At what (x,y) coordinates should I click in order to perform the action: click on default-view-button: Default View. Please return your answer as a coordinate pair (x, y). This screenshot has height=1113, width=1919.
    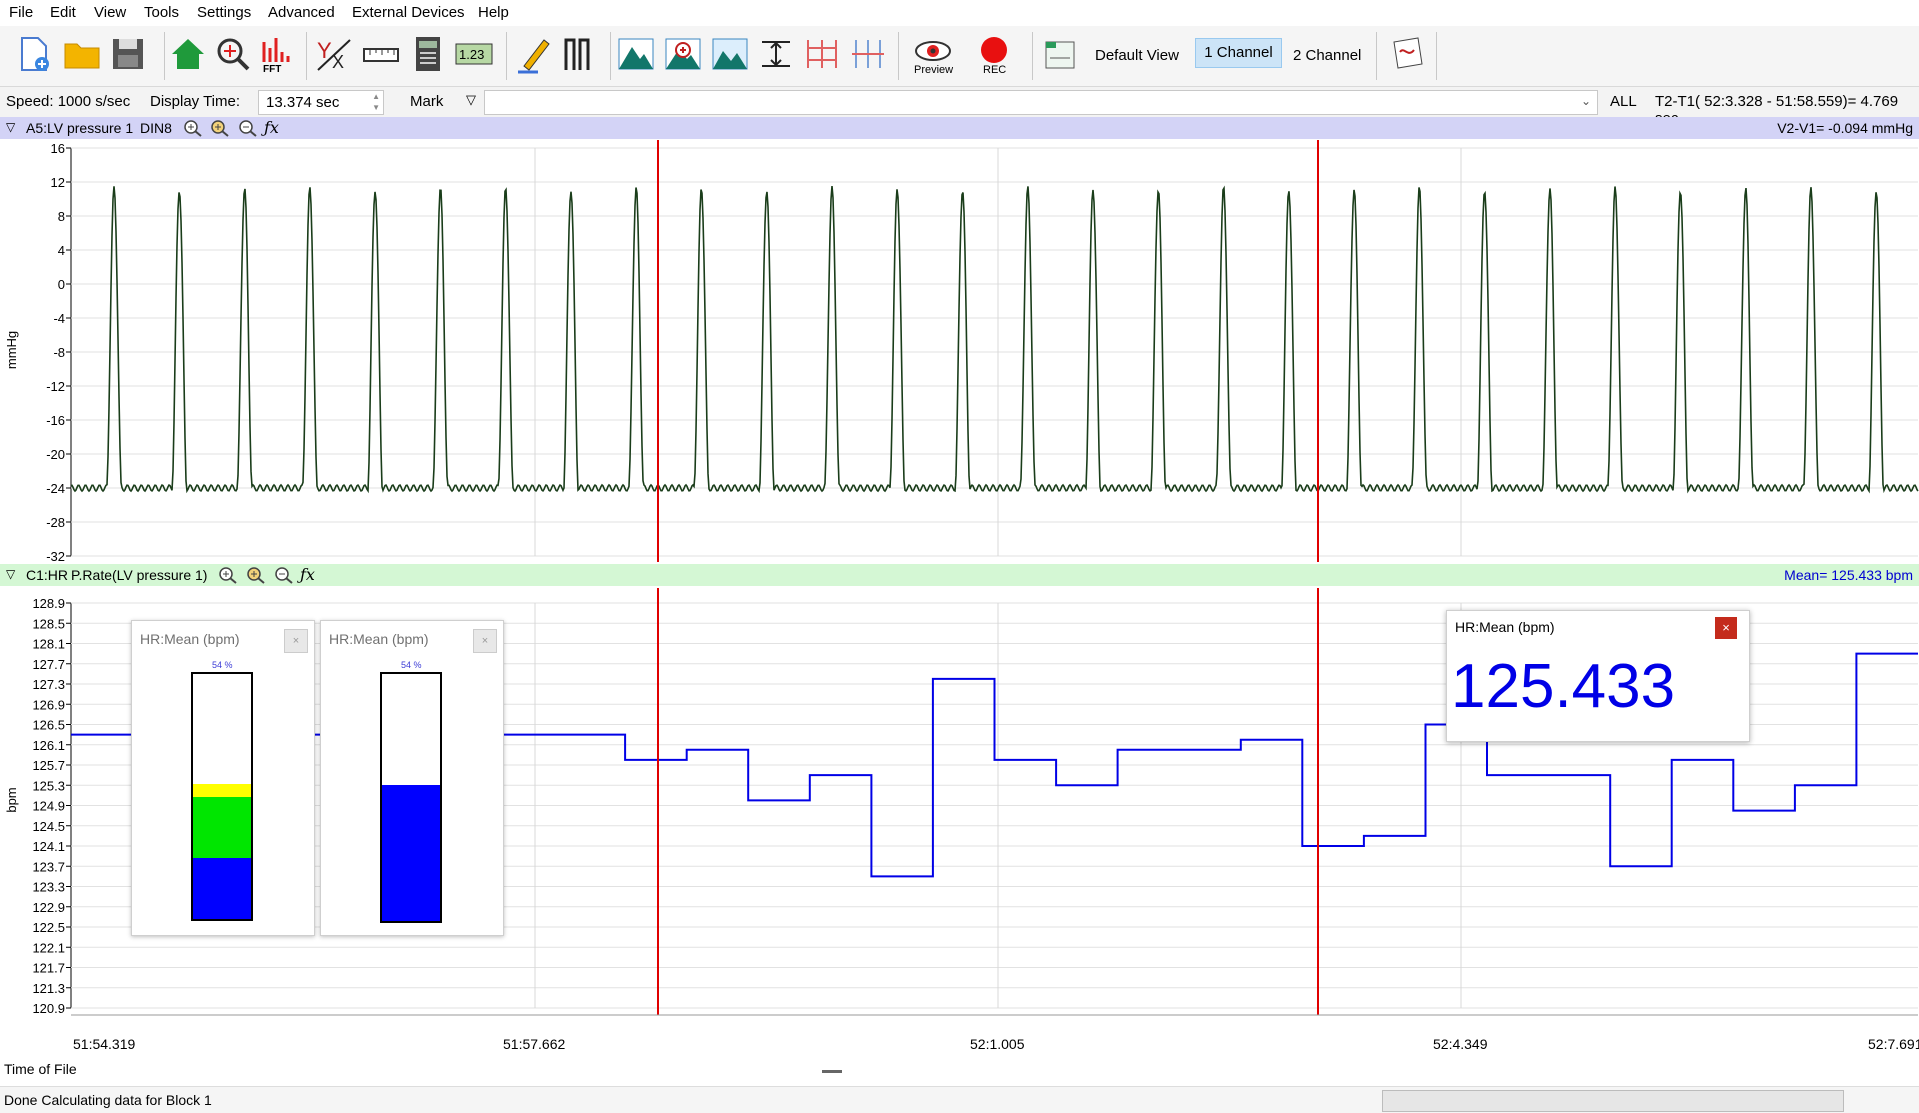
    Looking at the image, I should click on (1137, 55).